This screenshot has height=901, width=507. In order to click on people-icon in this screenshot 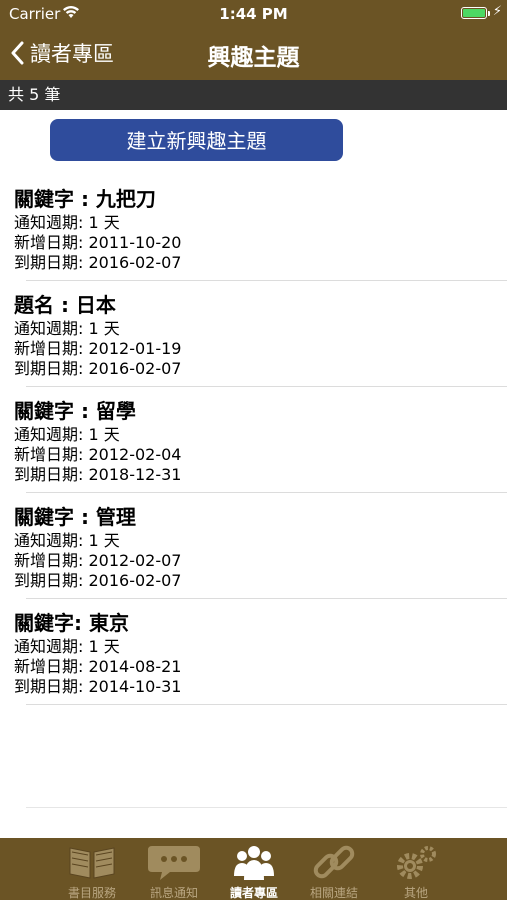, I will do `click(254, 863)`.